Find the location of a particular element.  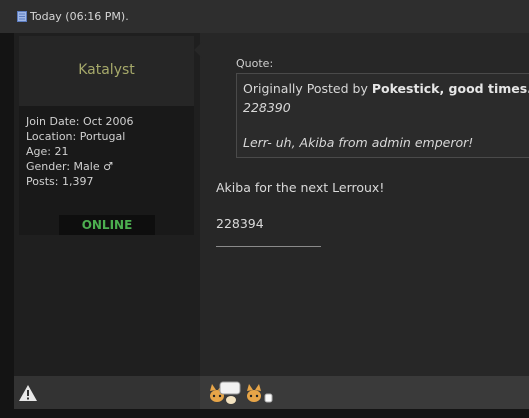

join-date: Join Date: Oct 2006 is located at coordinates (80, 121).